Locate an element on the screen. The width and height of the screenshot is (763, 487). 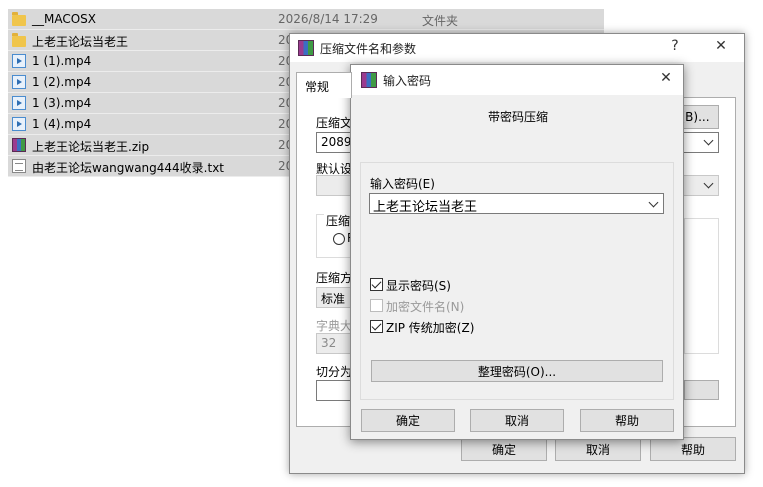
text-file-icon is located at coordinates (19, 166).